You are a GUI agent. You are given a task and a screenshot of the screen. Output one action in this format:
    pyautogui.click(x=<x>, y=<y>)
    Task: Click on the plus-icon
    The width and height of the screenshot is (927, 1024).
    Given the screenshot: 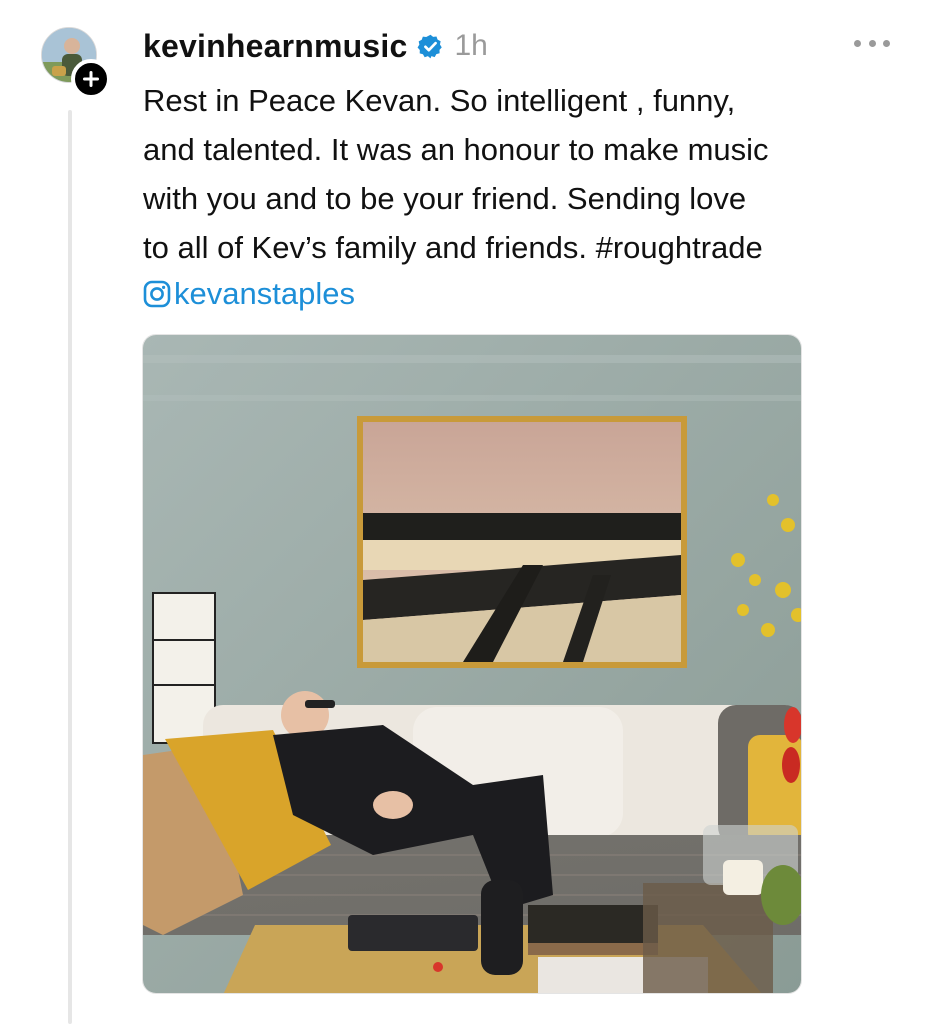 What is the action you would take?
    pyautogui.click(x=91, y=79)
    